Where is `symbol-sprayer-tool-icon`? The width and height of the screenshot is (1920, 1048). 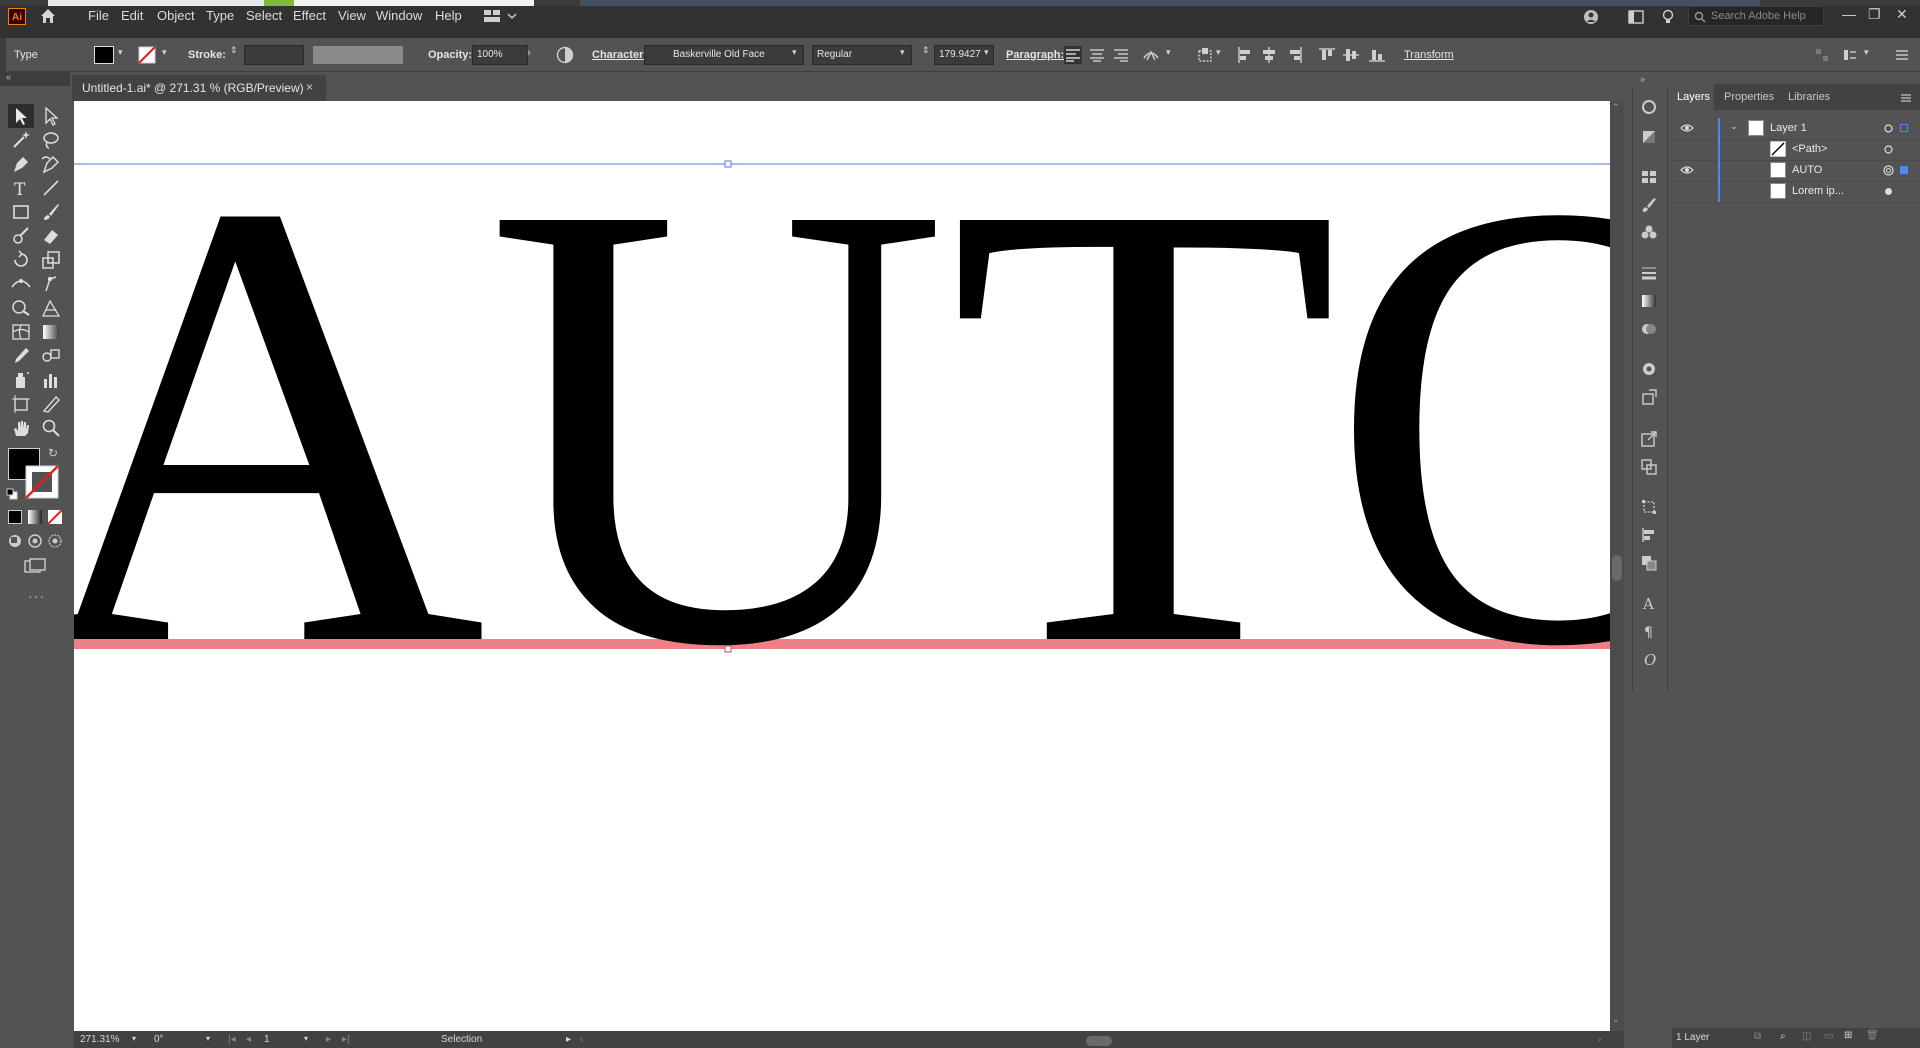 symbol-sprayer-tool-icon is located at coordinates (21, 380).